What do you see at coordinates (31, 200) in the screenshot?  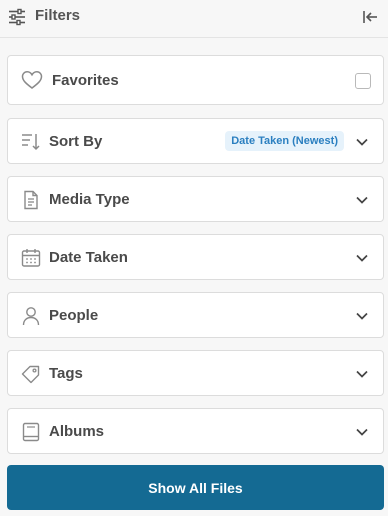 I see `document-icon` at bounding box center [31, 200].